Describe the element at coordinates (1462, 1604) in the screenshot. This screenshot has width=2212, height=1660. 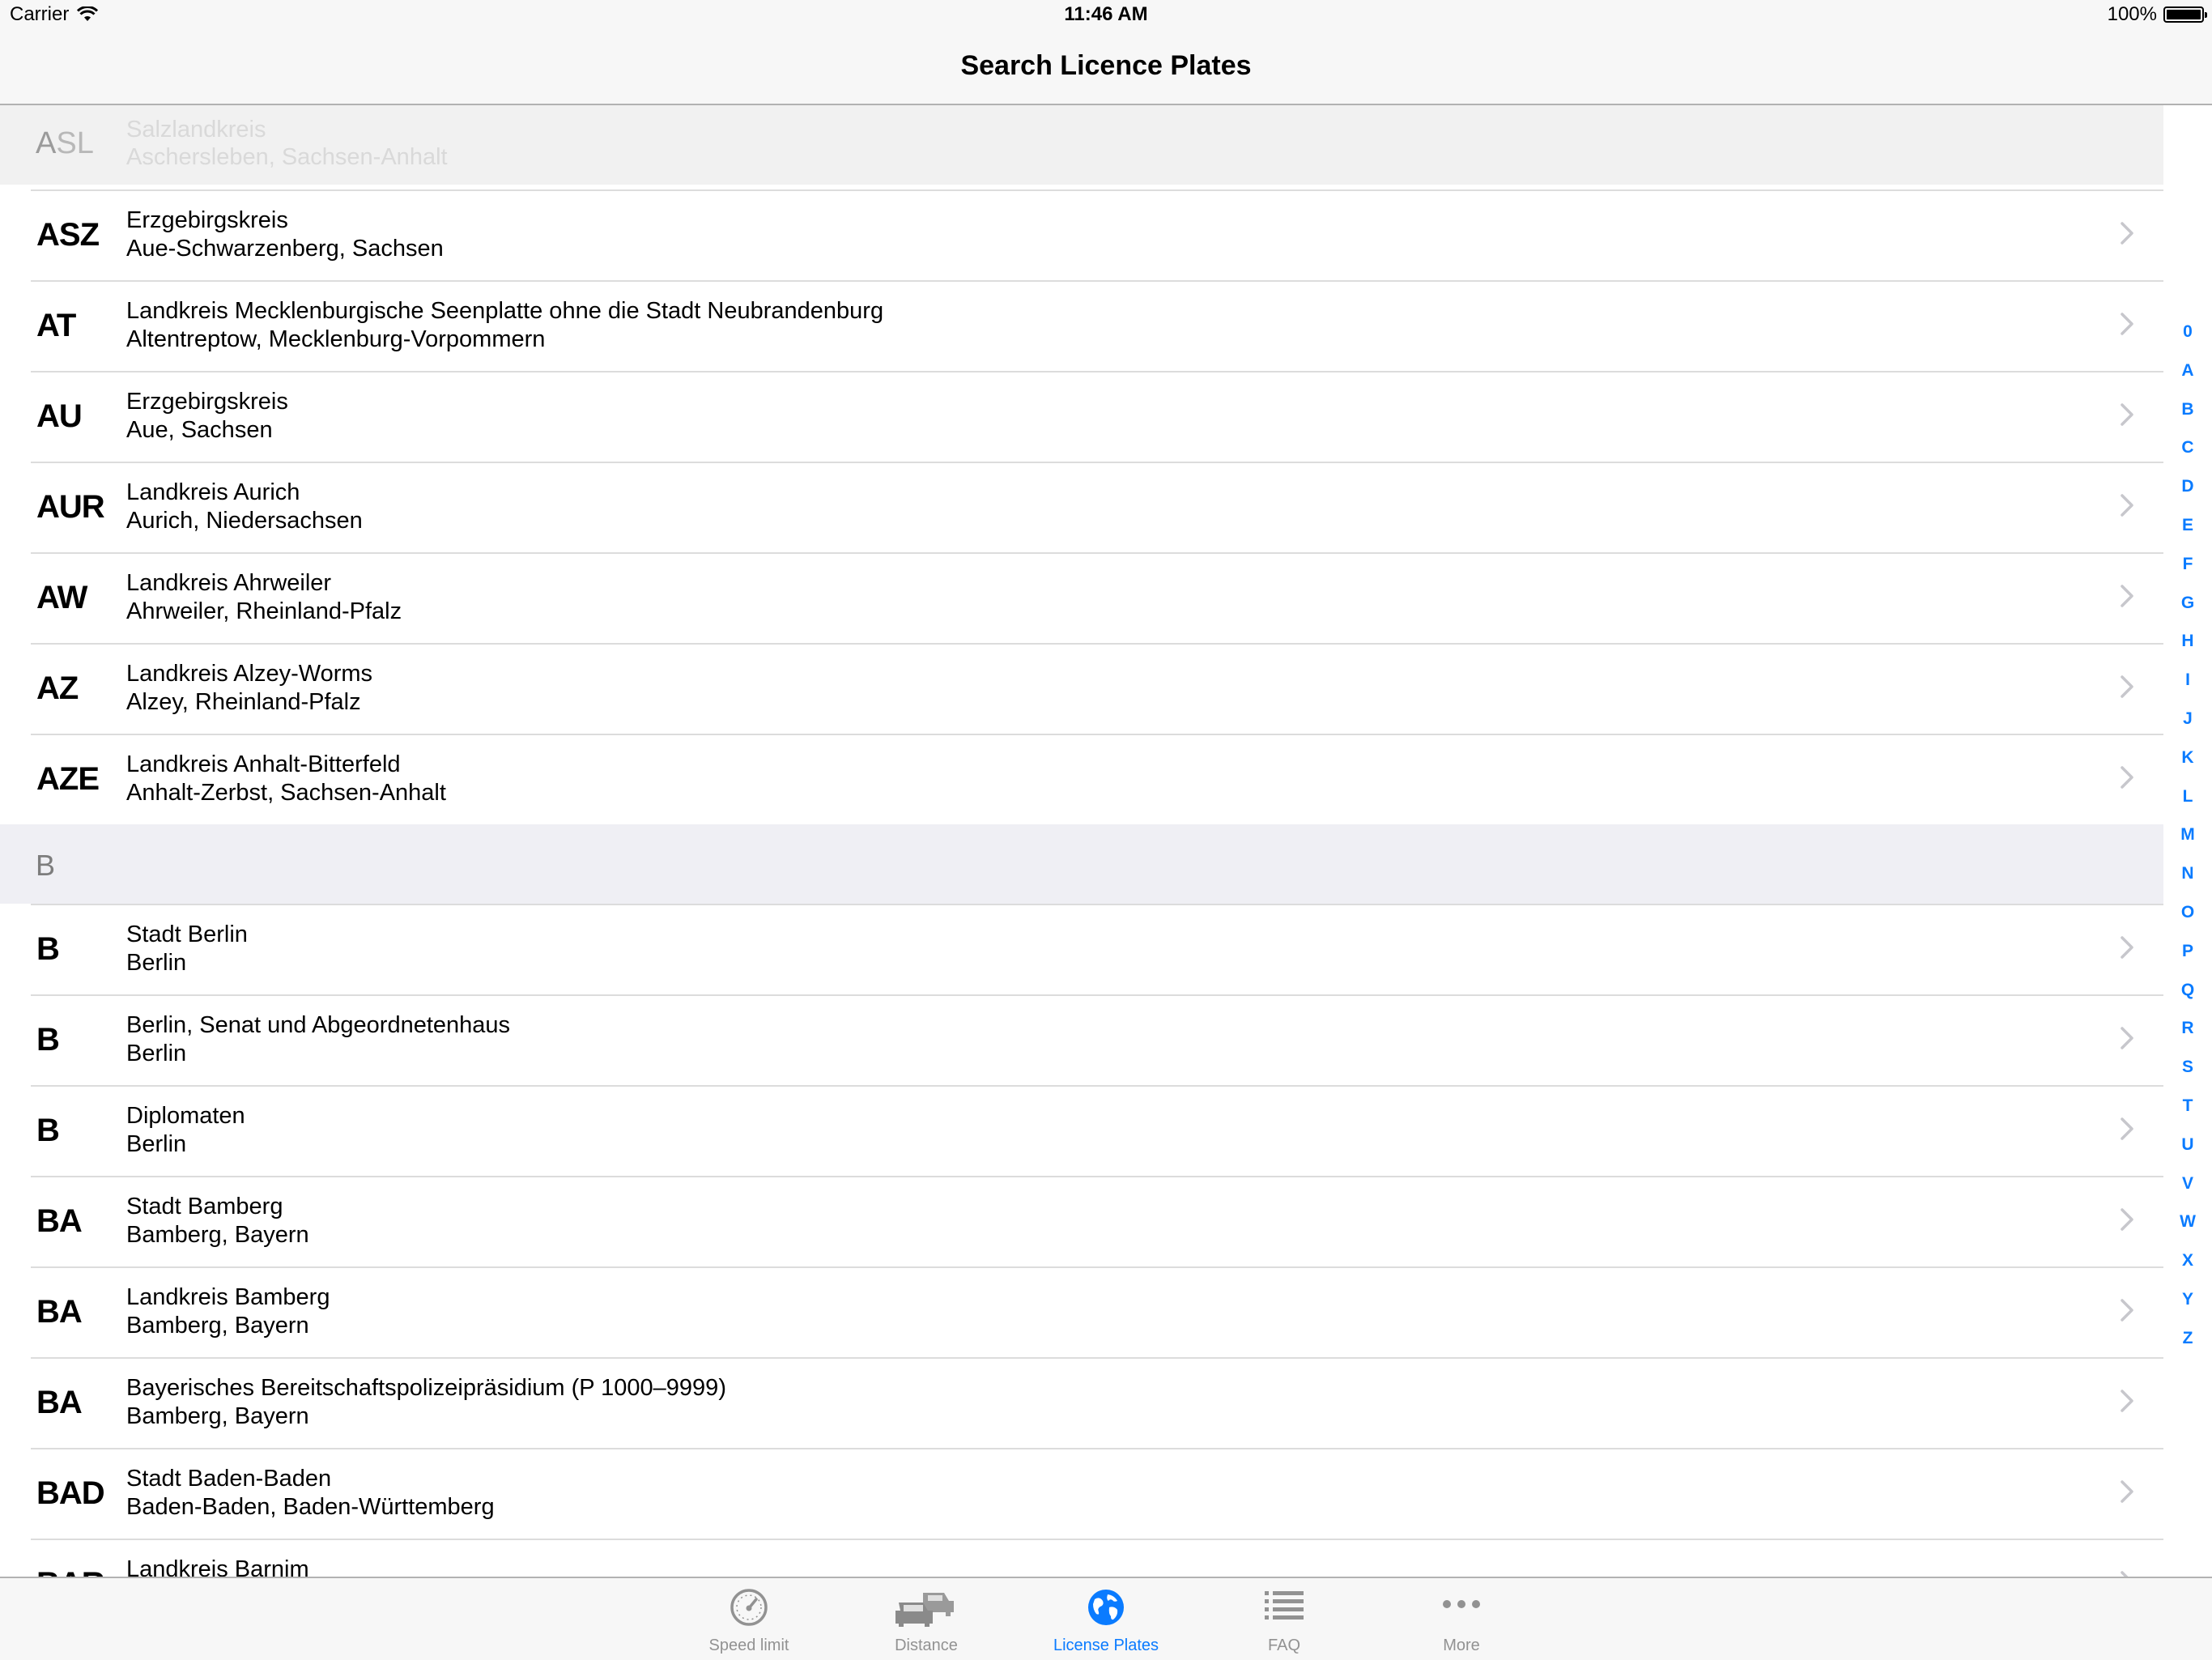
I see `more-icon` at that location.